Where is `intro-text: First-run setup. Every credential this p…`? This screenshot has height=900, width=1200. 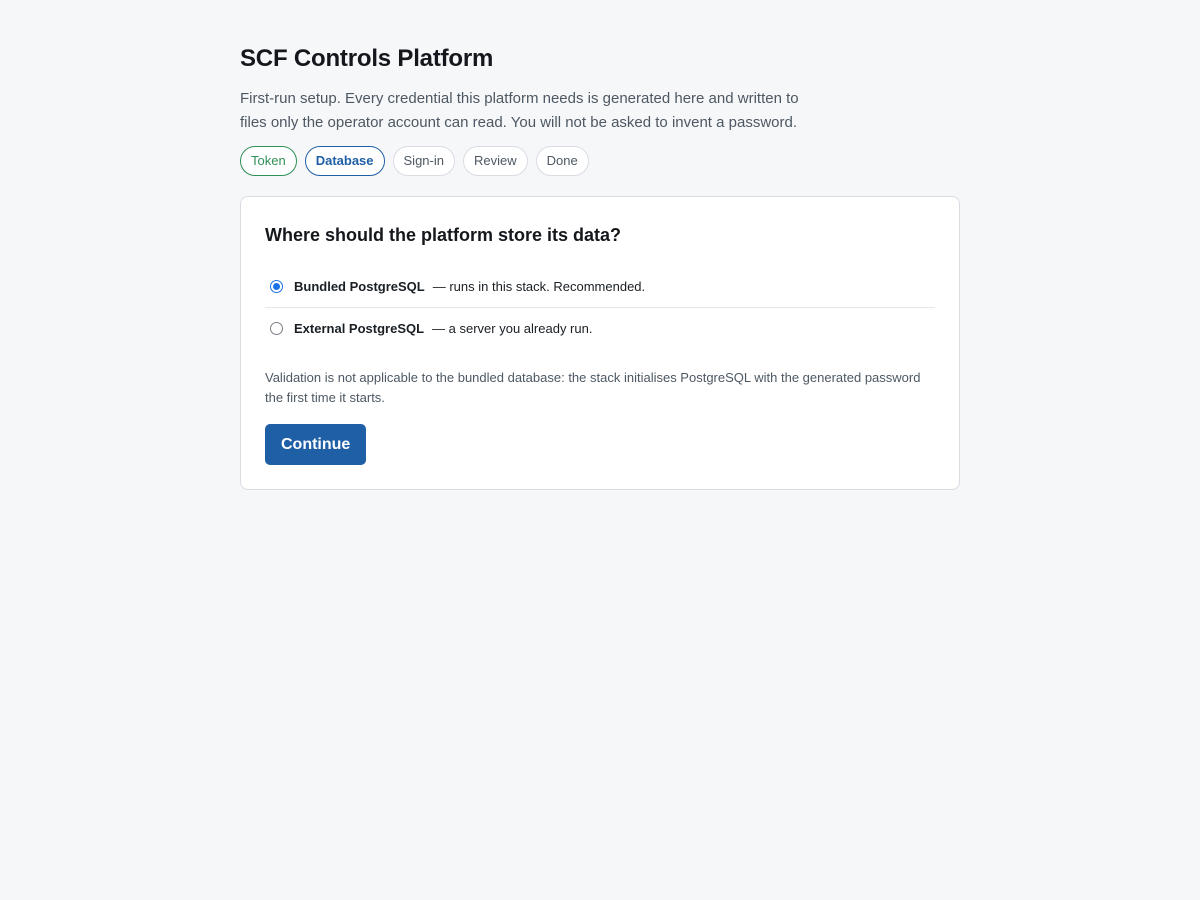 intro-text: First-run setup. Every credential this p… is located at coordinates (519, 110).